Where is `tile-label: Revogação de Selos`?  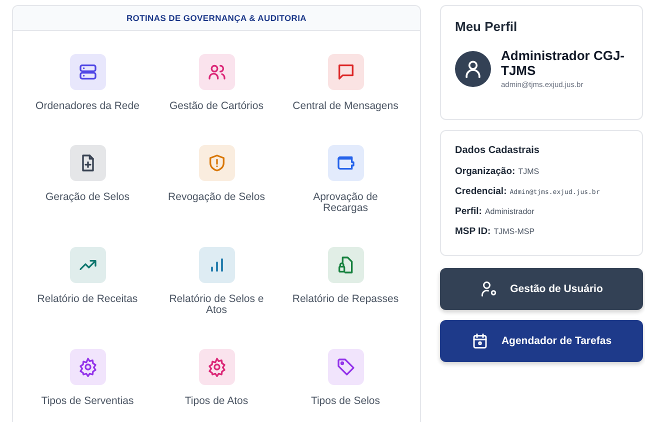 tile-label: Revogação de Selos is located at coordinates (216, 197).